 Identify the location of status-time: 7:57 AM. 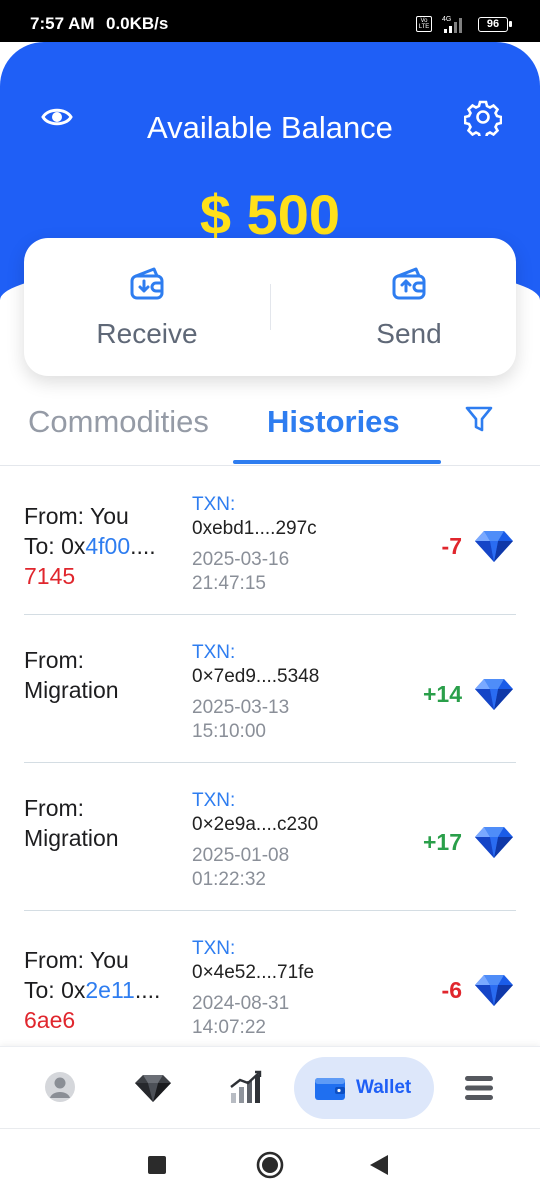
(62, 23).